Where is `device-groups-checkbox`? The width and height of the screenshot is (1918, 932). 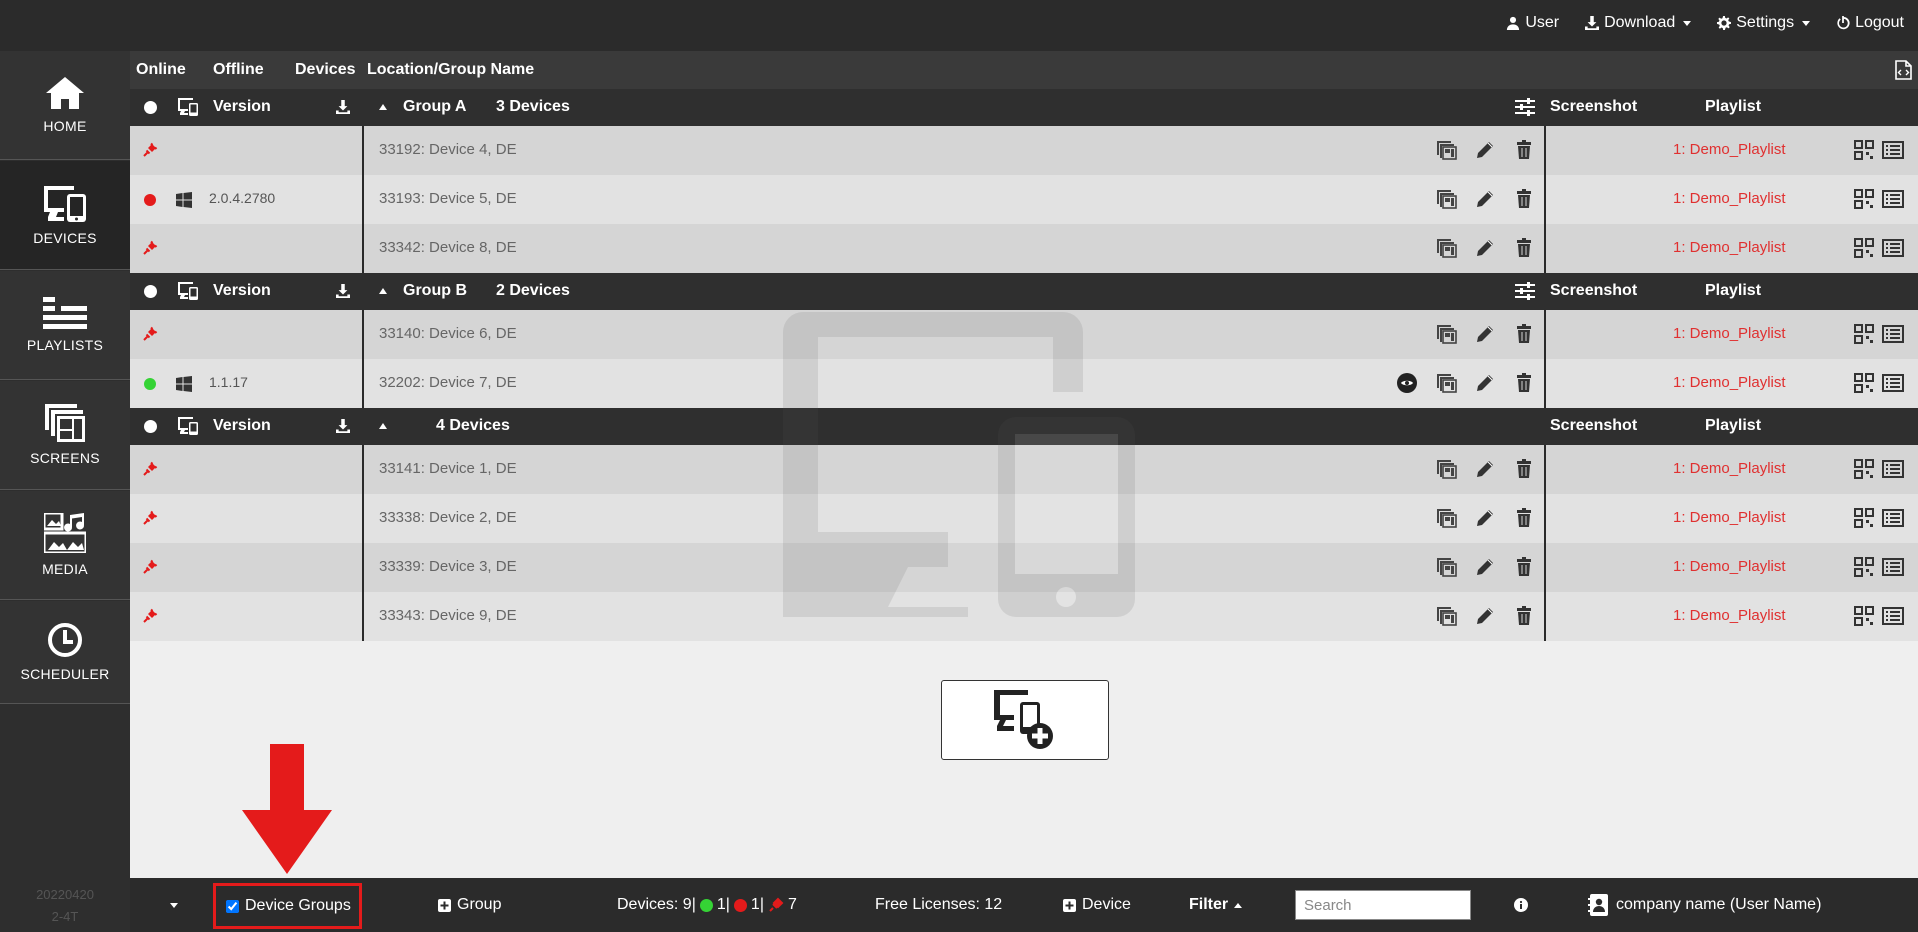 device-groups-checkbox is located at coordinates (232, 906).